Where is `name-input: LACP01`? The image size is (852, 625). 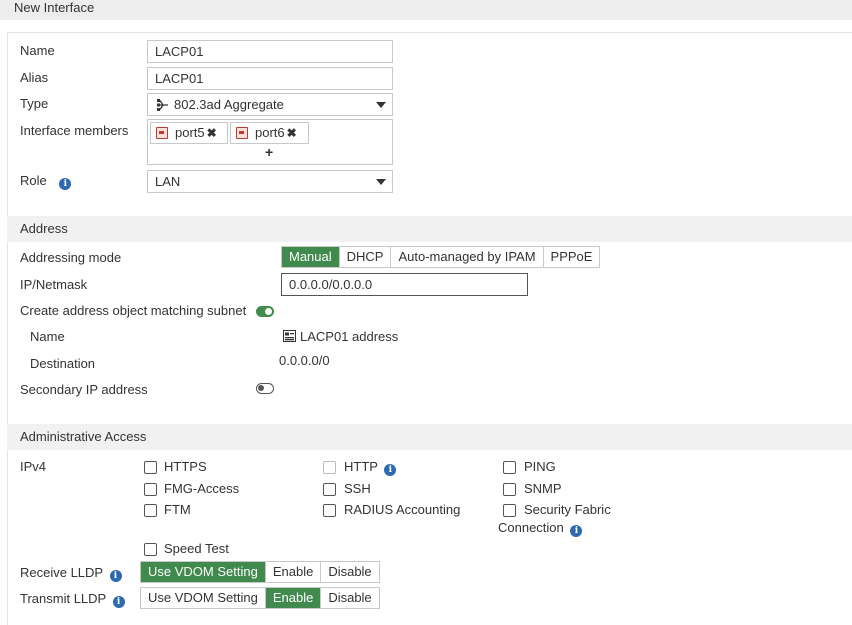 name-input: LACP01 is located at coordinates (270, 51).